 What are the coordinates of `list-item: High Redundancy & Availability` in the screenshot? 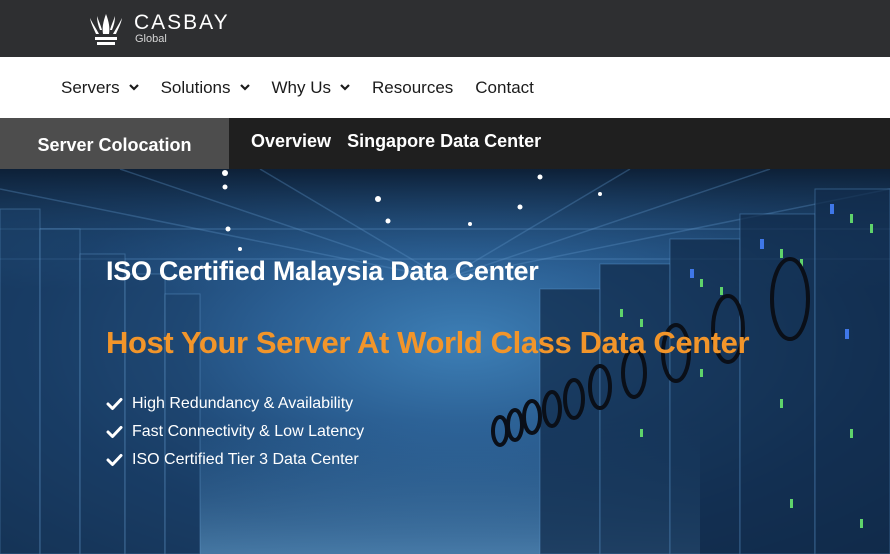 It's located at (235, 404).